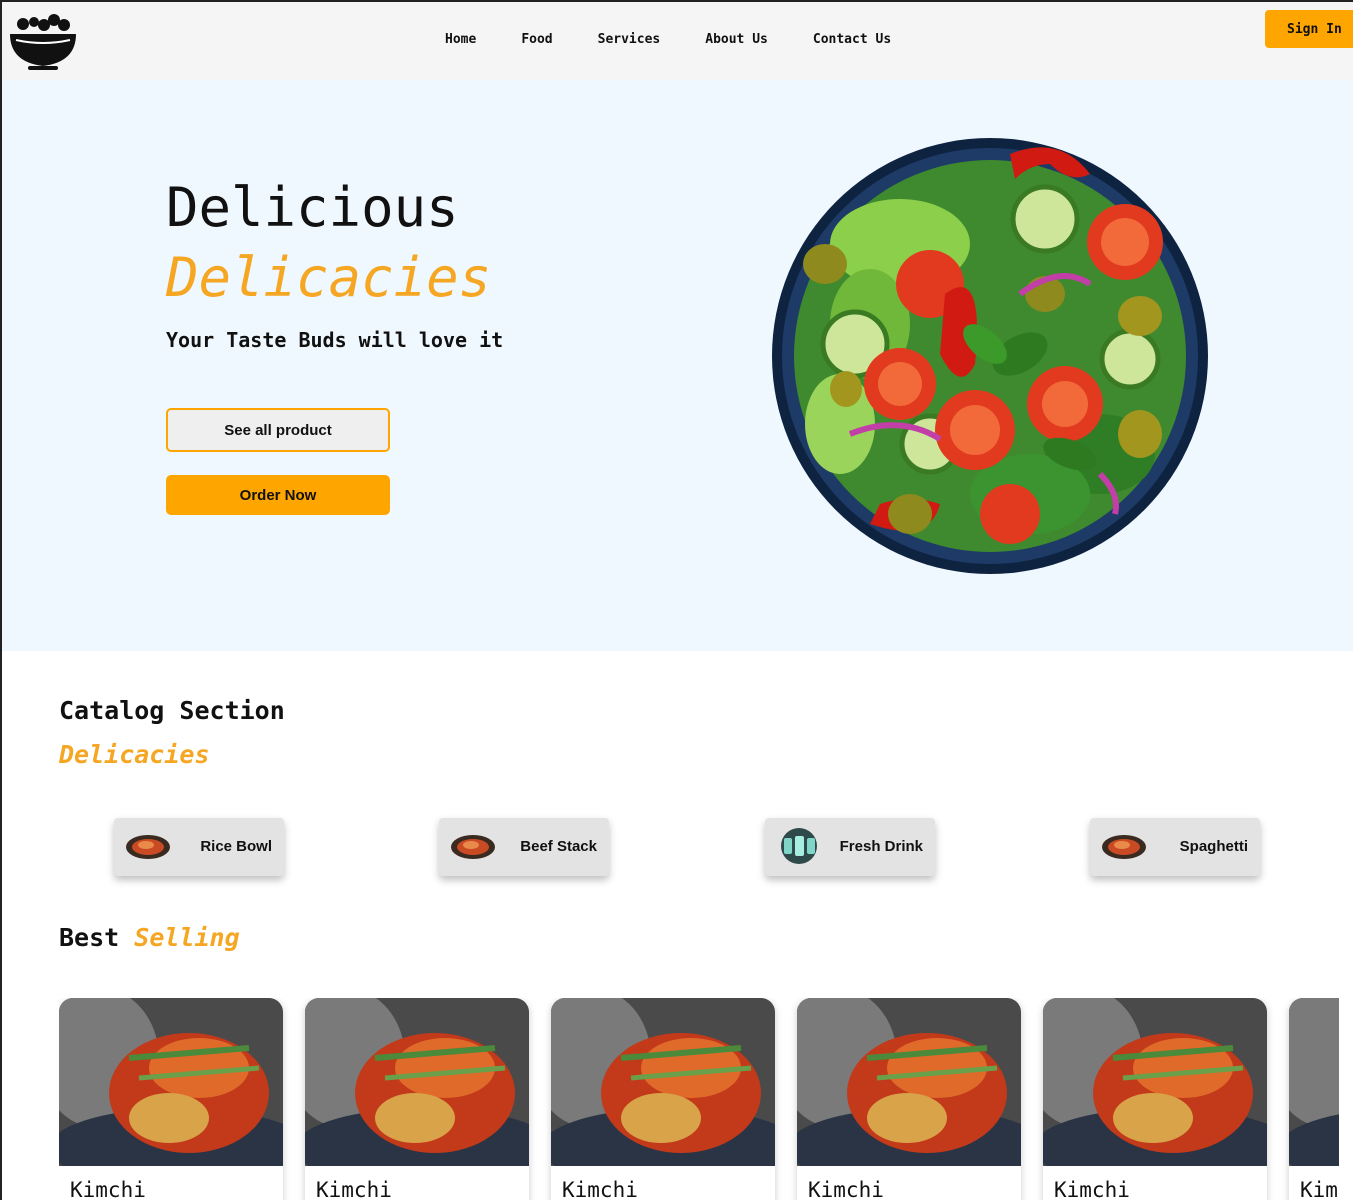 The height and width of the screenshot is (1200, 1353). Describe the element at coordinates (335, 340) in the screenshot. I see `hero-subtitle: Your Taste Buds will love it` at that location.